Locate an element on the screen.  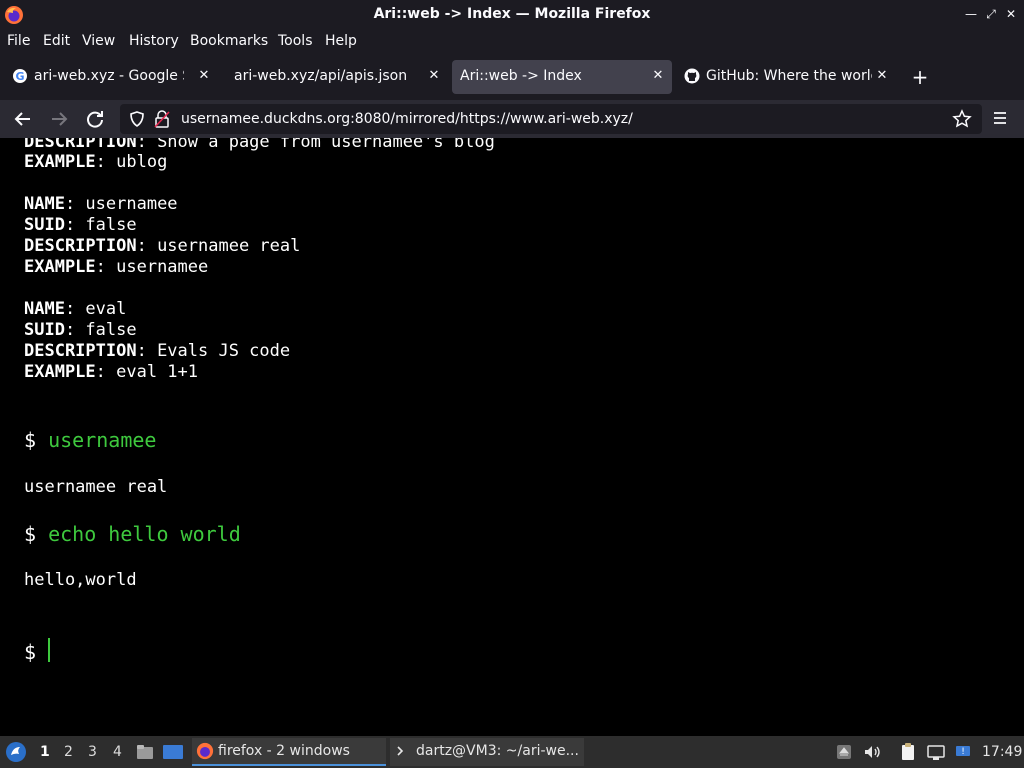
terminal-line: NAME: eval is located at coordinates (75, 309).